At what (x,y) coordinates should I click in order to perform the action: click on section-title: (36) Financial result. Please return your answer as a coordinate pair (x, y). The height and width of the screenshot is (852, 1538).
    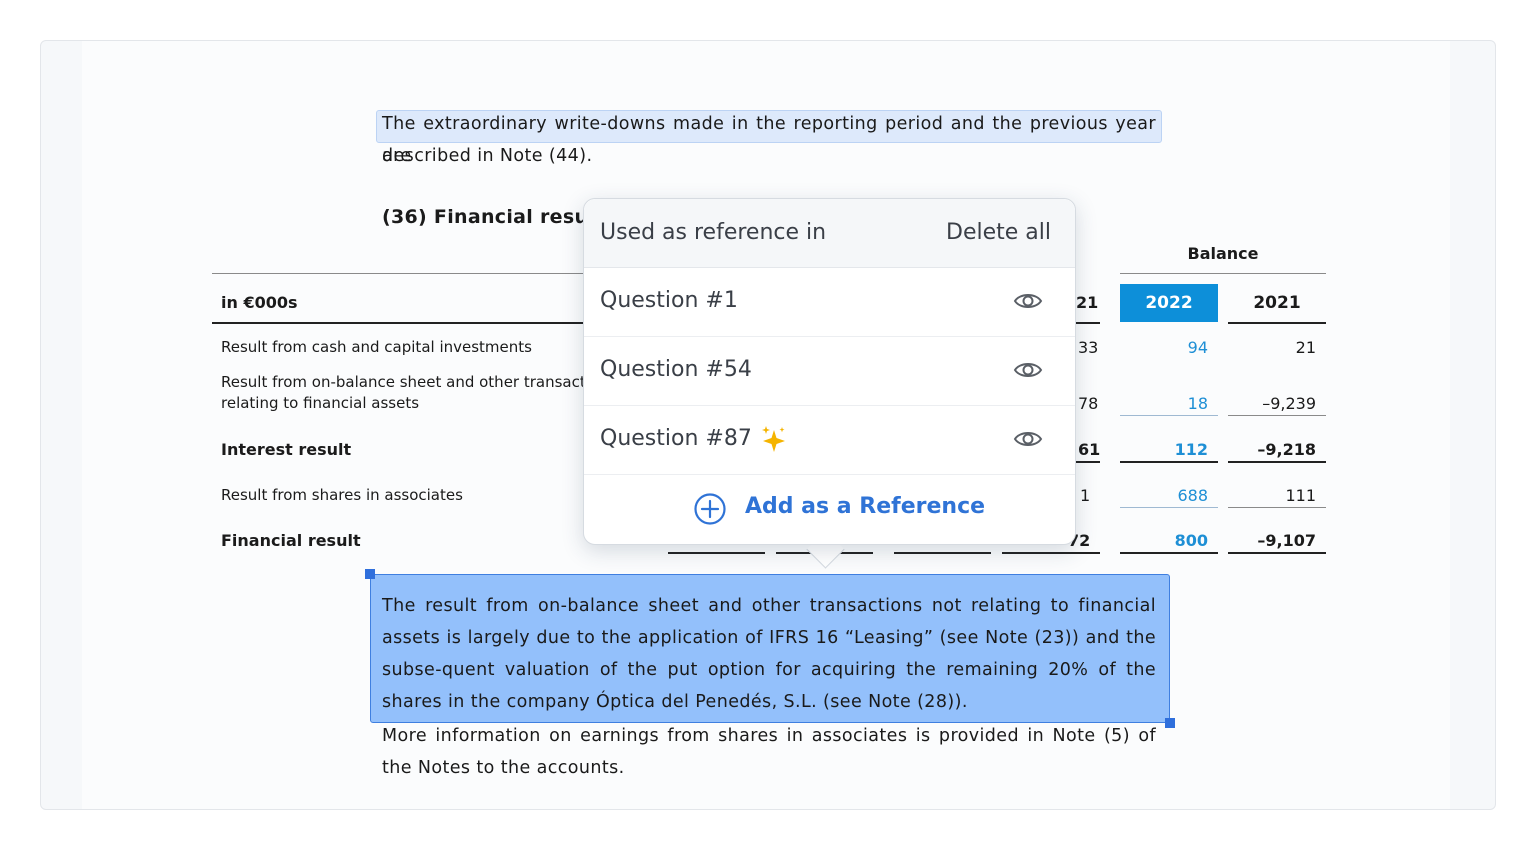
    Looking at the image, I should click on (493, 217).